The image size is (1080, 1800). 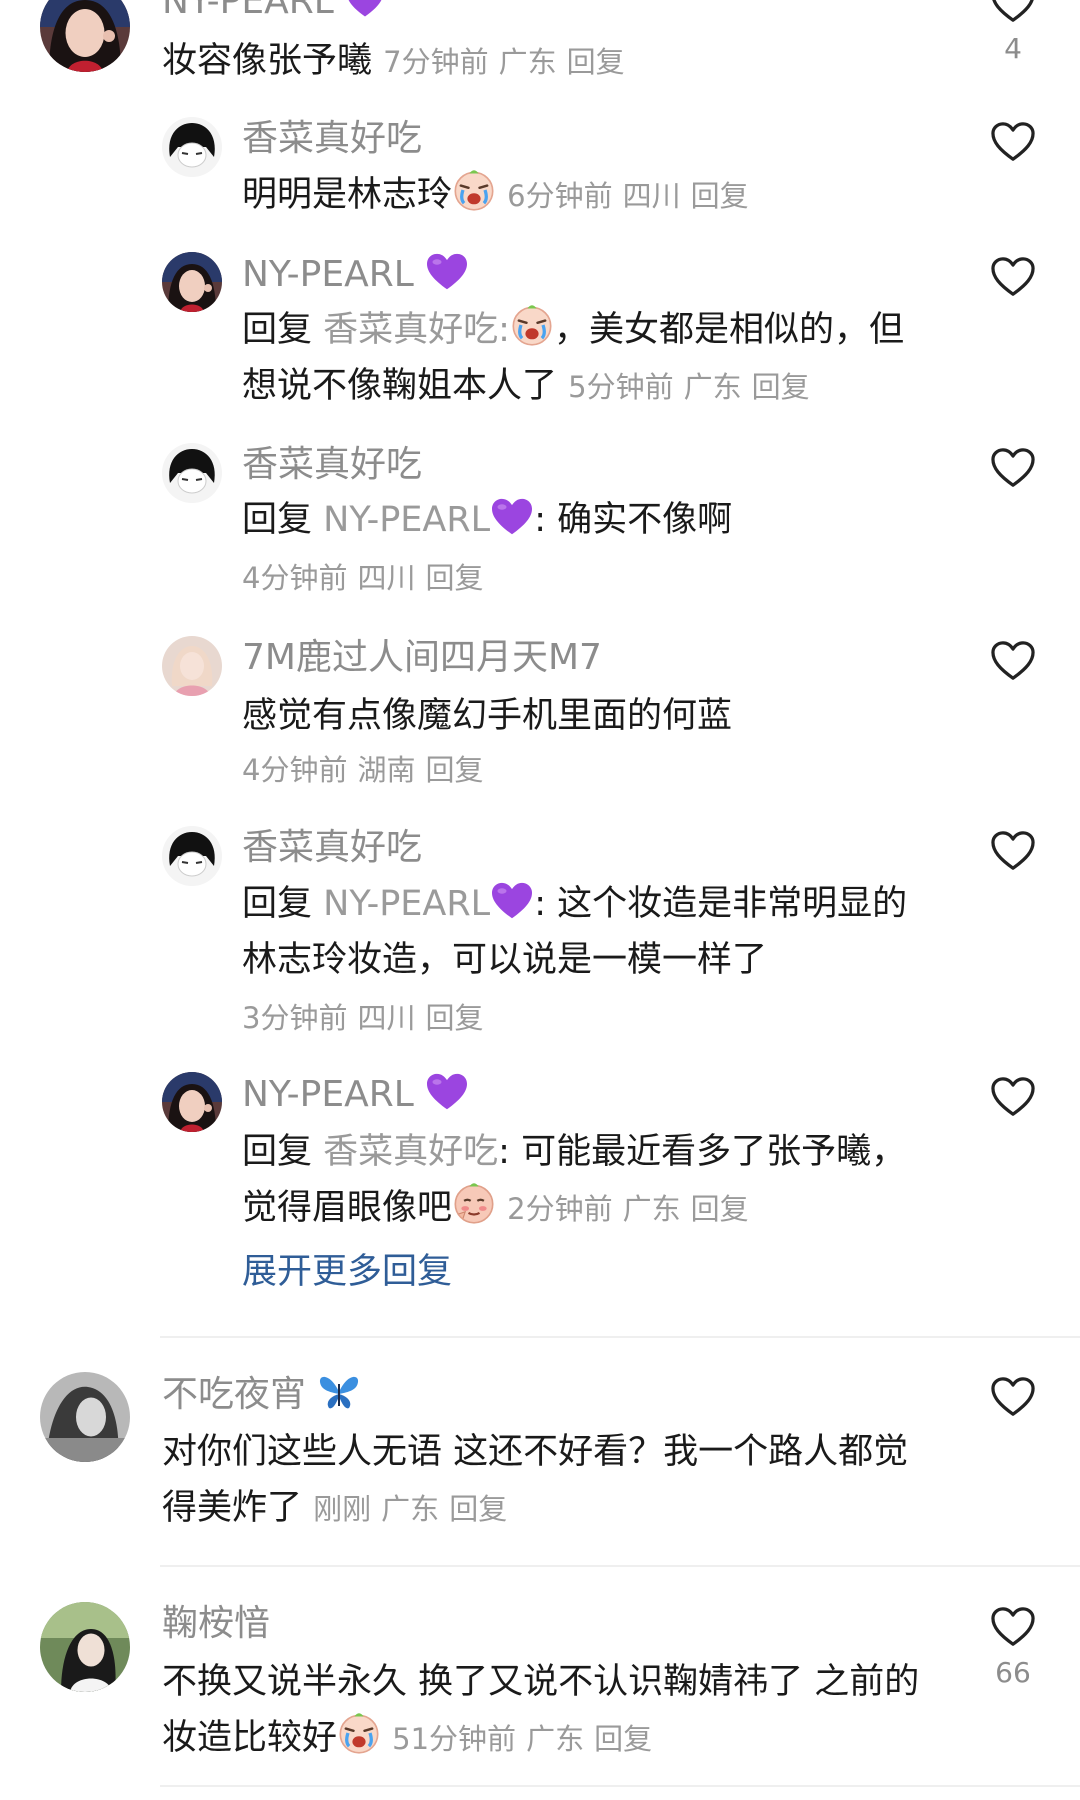 What do you see at coordinates (541, 1682) in the screenshot?
I see `comment-text: 不换又说半永久 换了又说不认识鞠婧祎了 之前的` at bounding box center [541, 1682].